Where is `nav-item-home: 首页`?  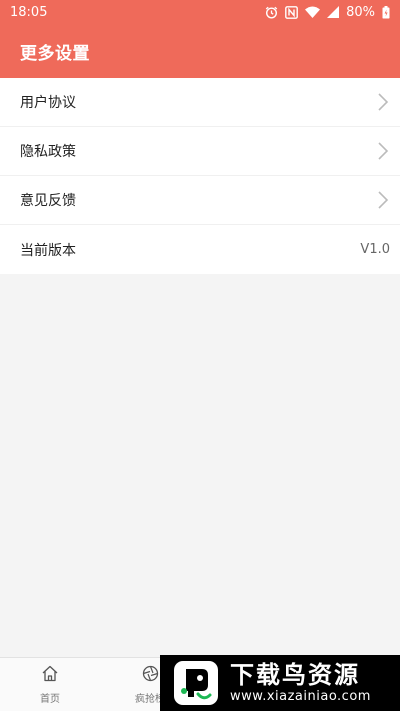
nav-item-home: 首页 is located at coordinates (50, 684).